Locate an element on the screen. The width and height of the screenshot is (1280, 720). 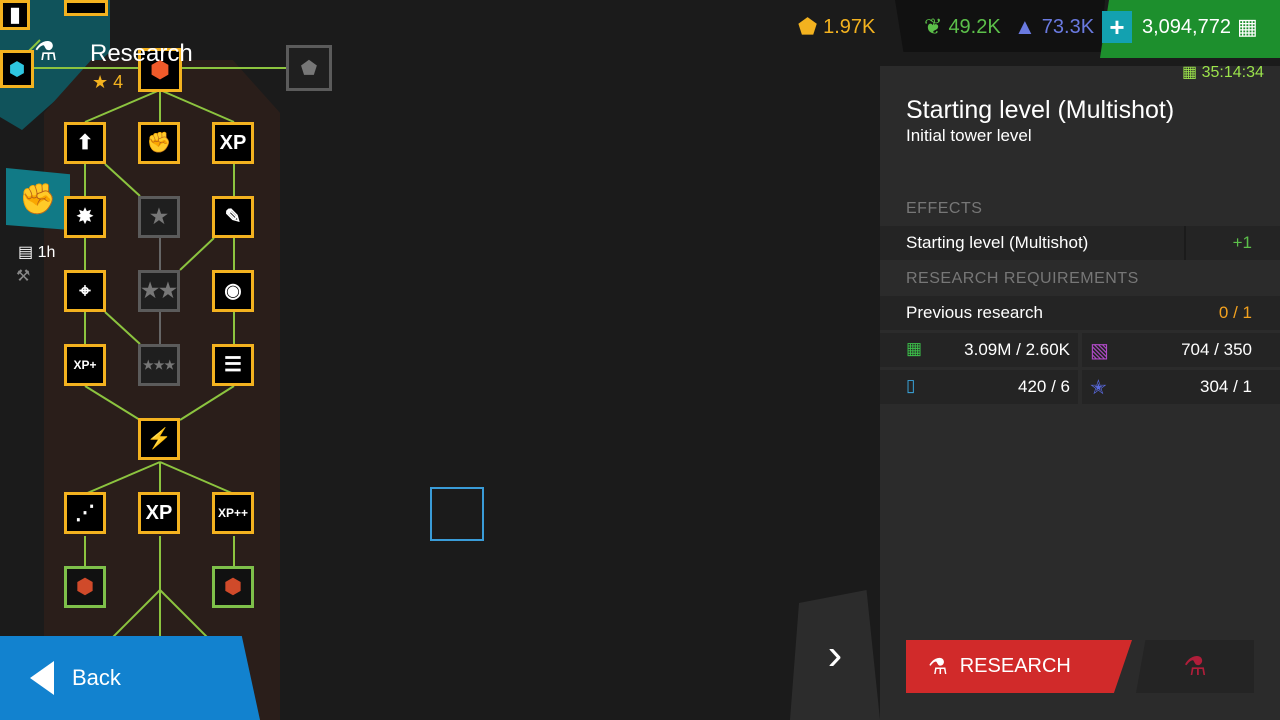
pentagon-icon: ⬟ is located at coordinates (309, 67).